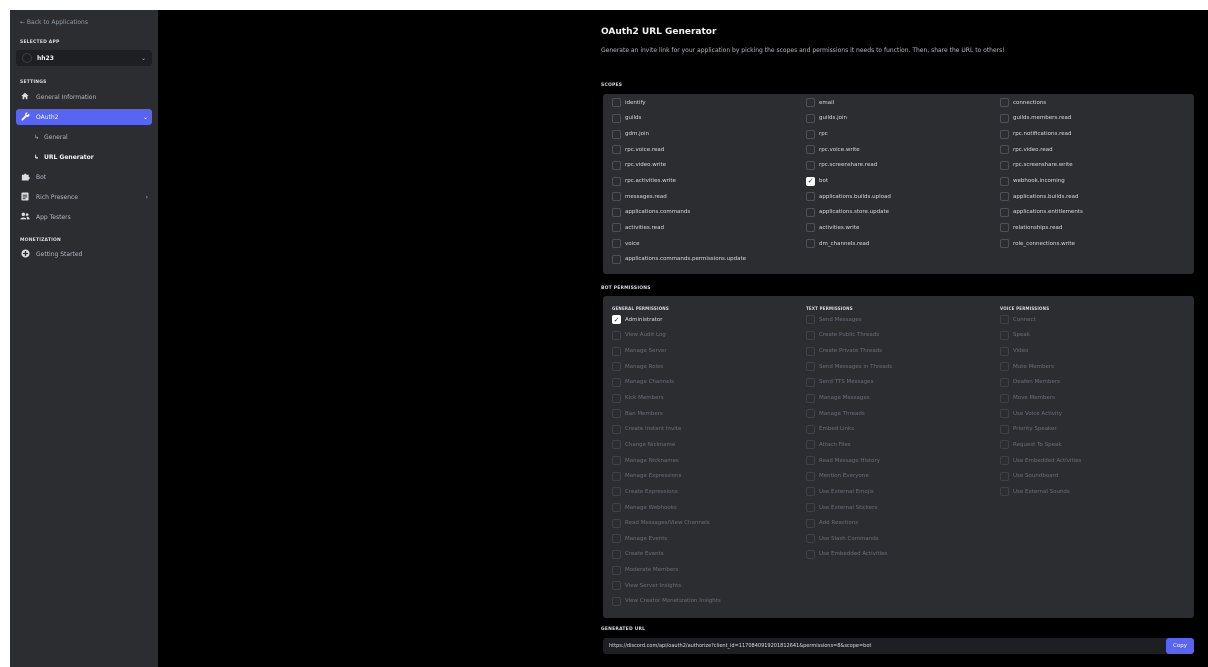 This screenshot has height=667, width=1208. What do you see at coordinates (709, 476) in the screenshot?
I see `permission-option: Manage Expressions` at bounding box center [709, 476].